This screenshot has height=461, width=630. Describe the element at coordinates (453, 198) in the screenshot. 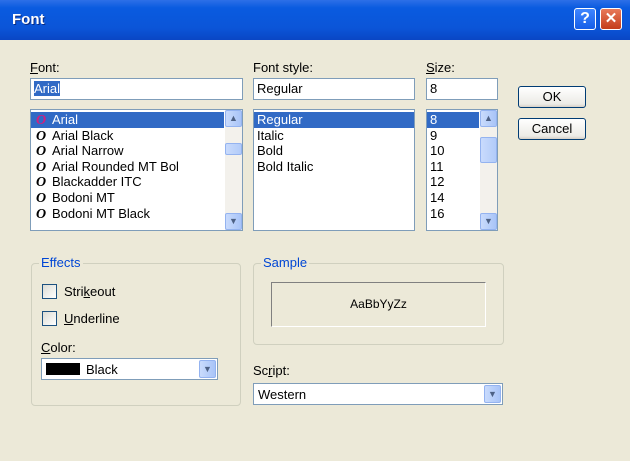

I see `list-item: 14` at that location.